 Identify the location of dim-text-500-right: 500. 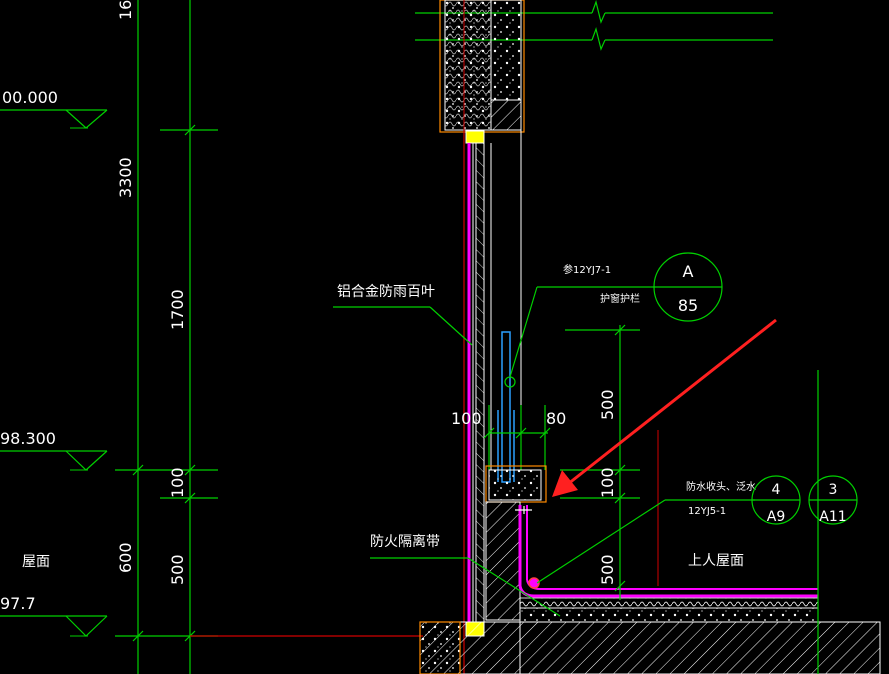
(607, 569).